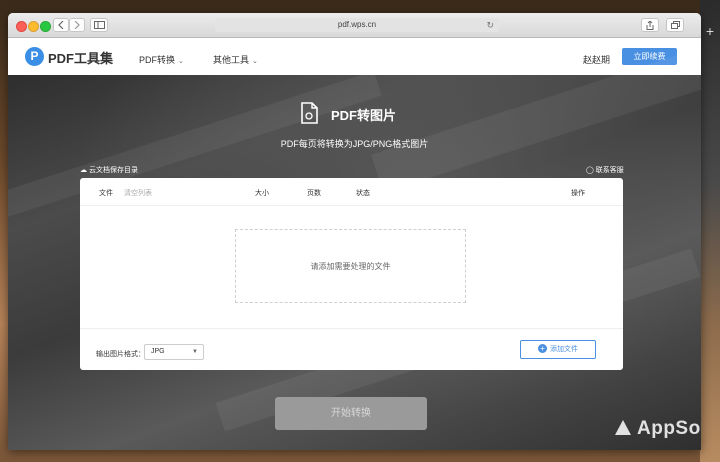 This screenshot has height=462, width=720. Describe the element at coordinates (80, 57) in the screenshot. I see `logo-text: PDF工具集` at that location.